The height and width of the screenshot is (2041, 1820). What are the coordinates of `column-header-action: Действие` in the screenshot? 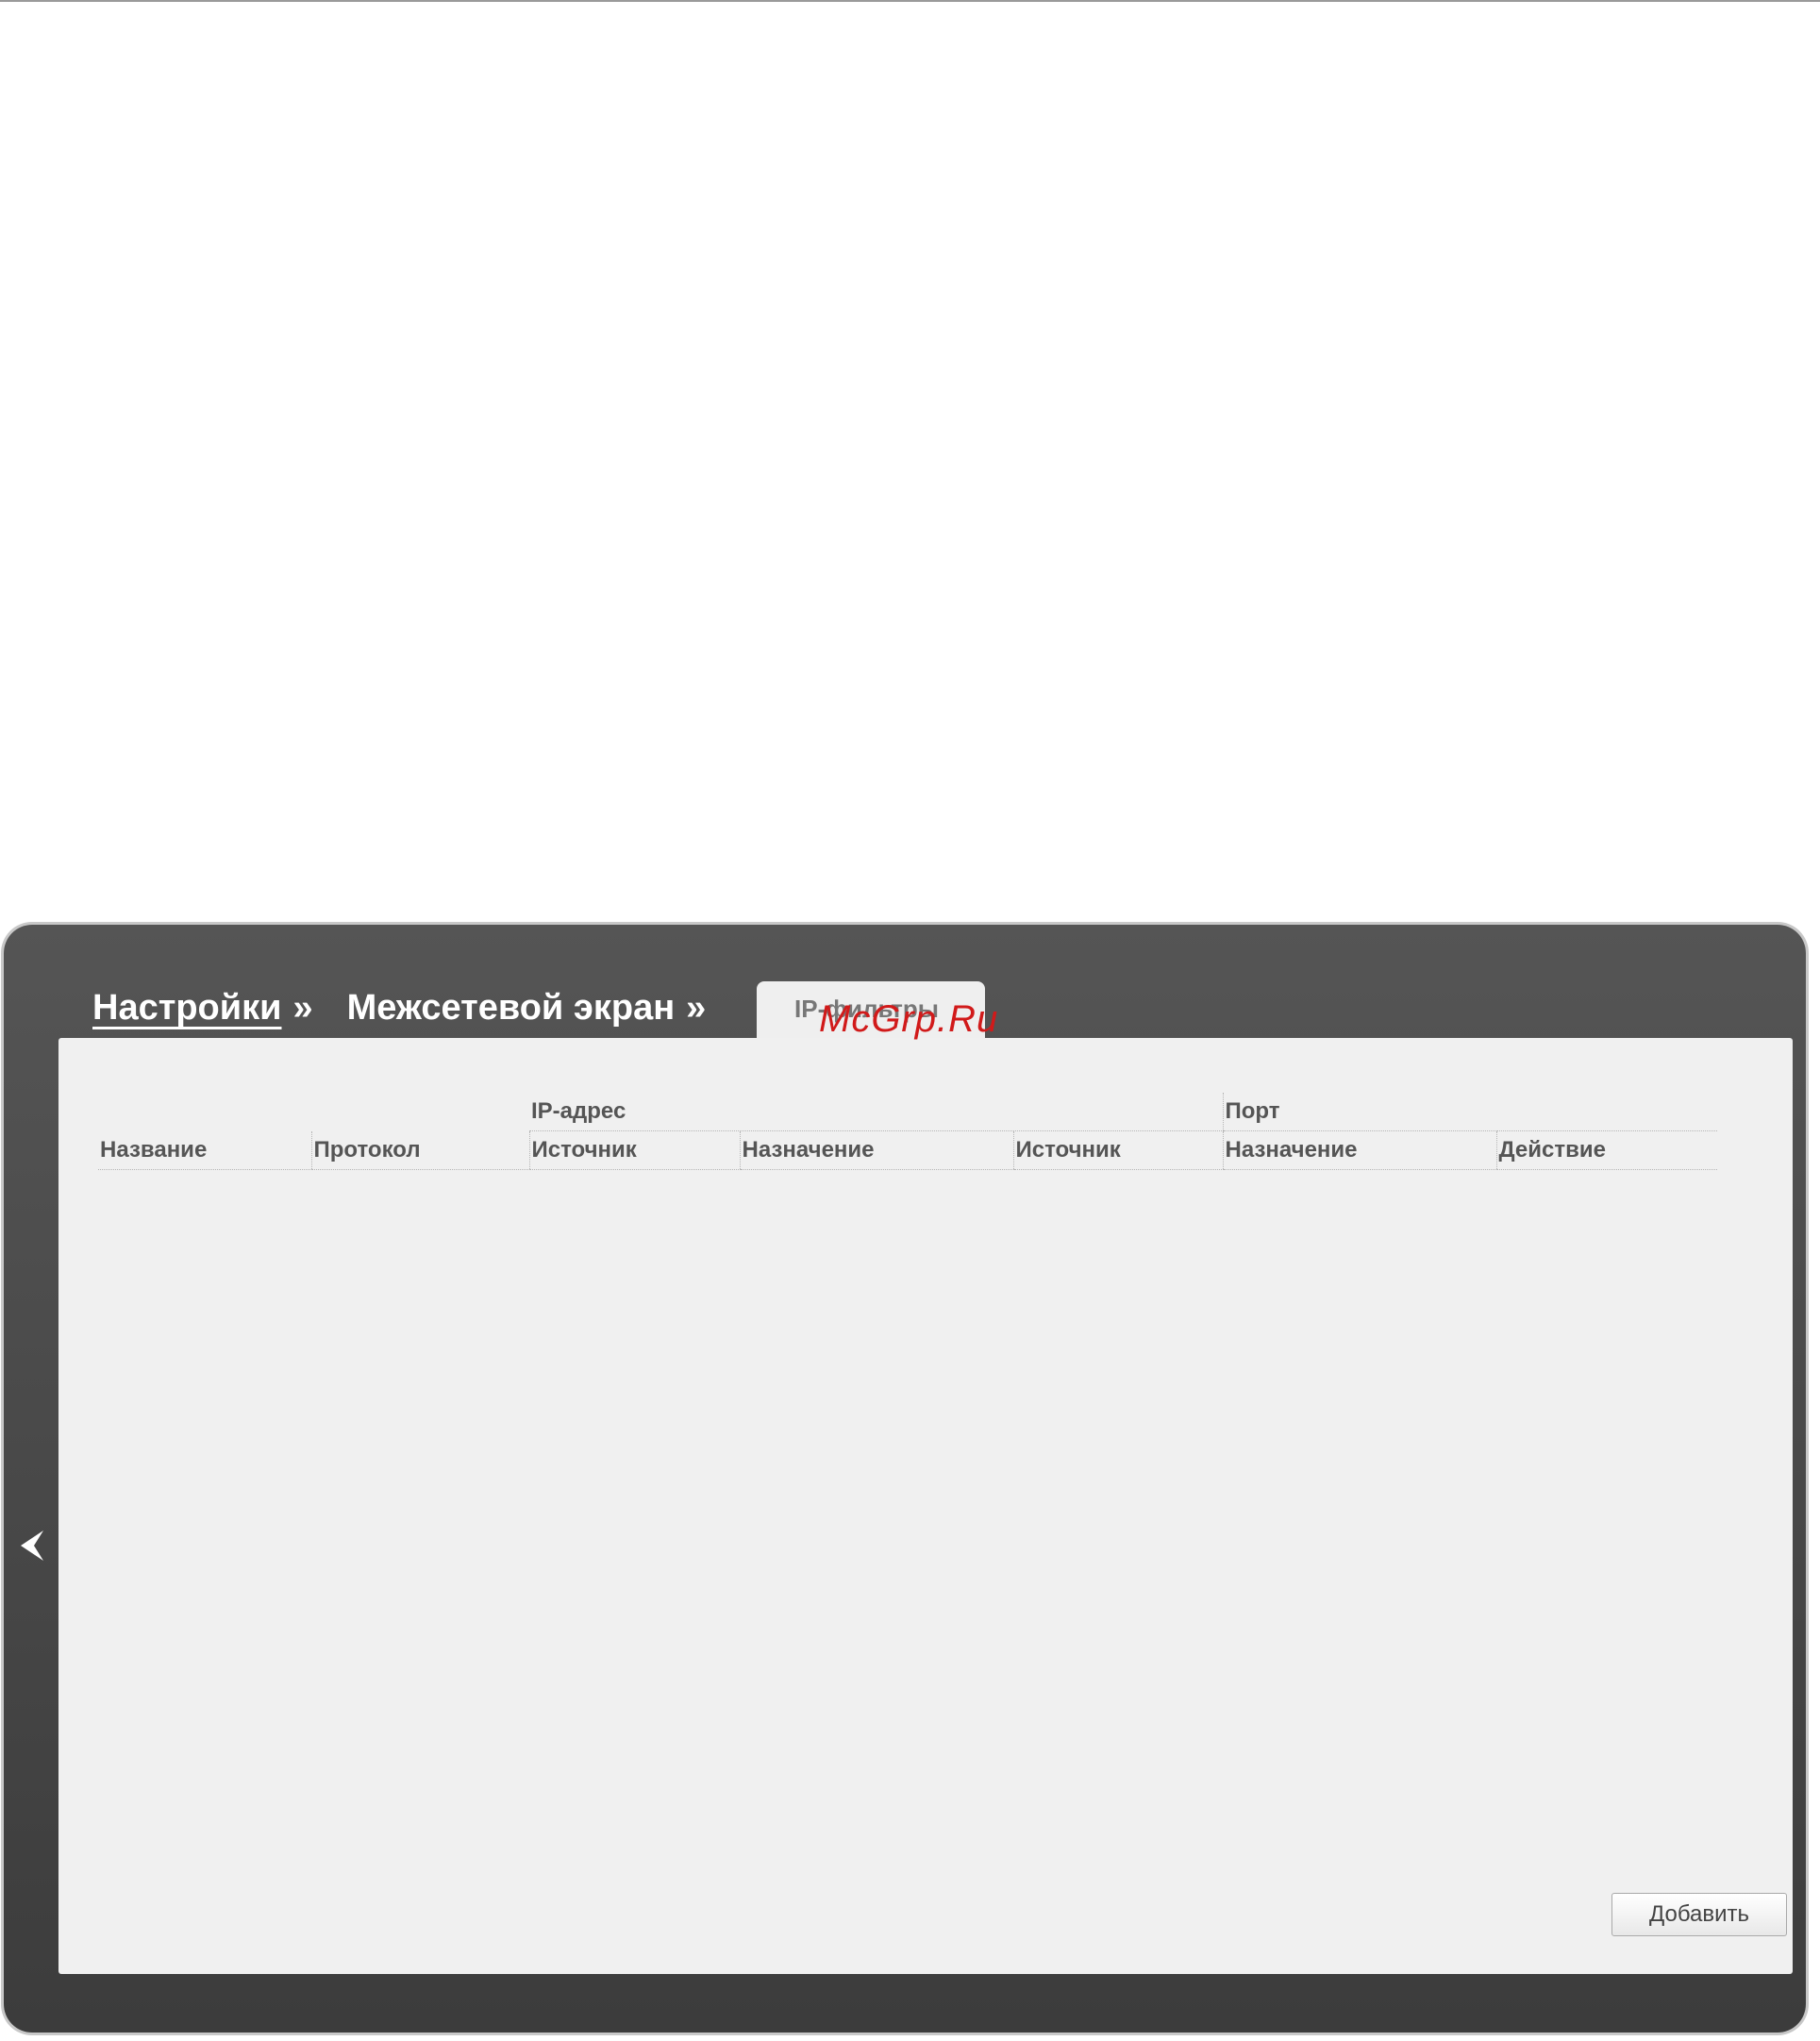 It's located at (1606, 1150).